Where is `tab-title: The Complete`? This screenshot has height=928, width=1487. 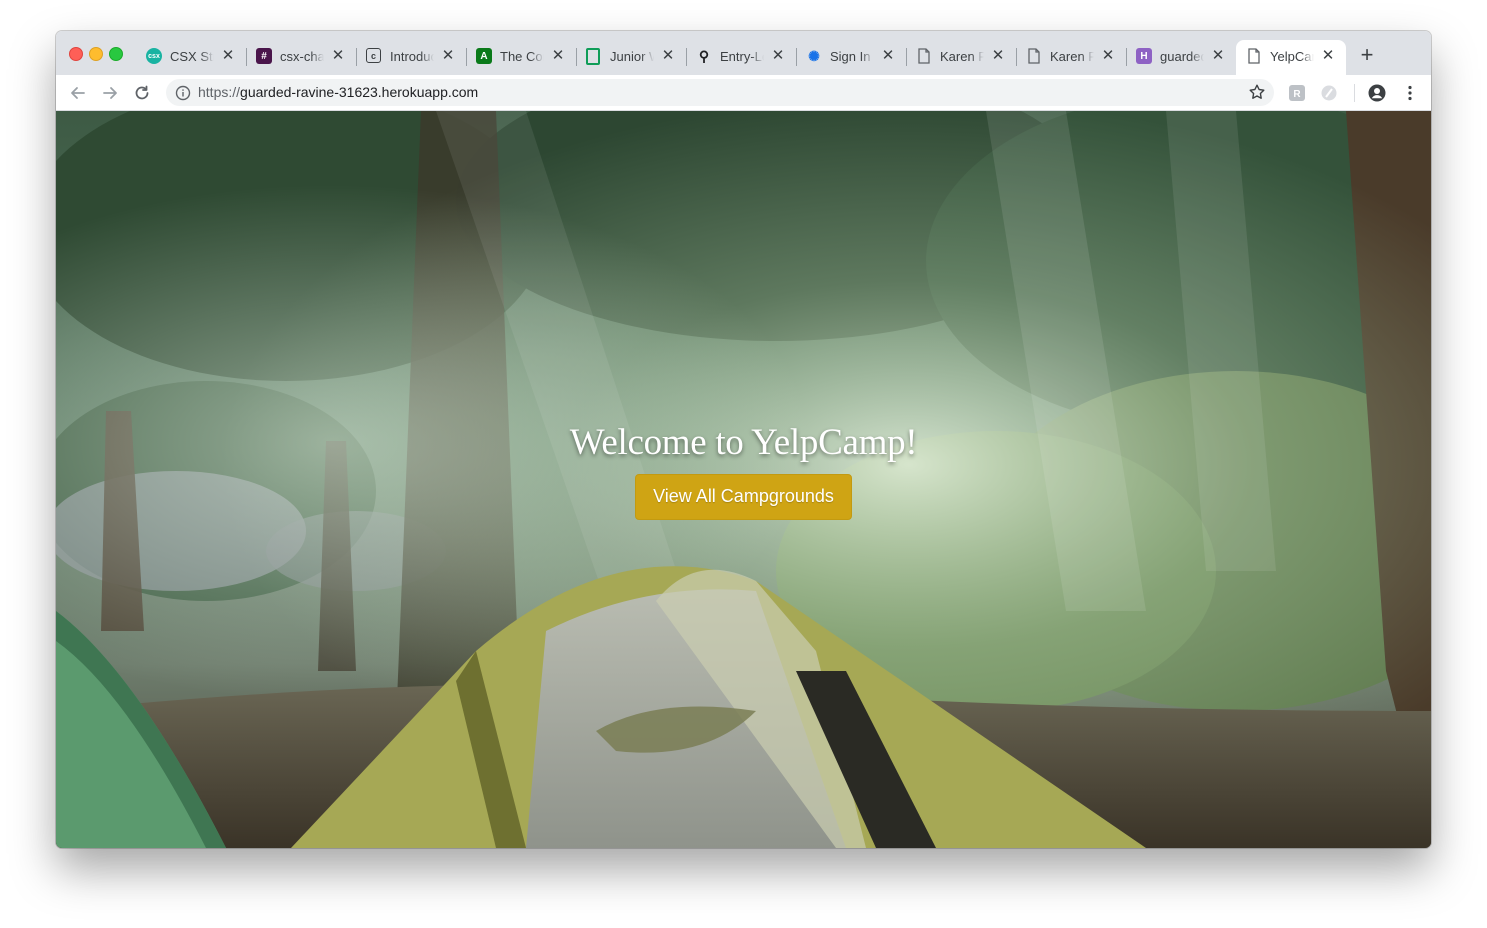
tab-title: The Complete is located at coordinates (522, 56).